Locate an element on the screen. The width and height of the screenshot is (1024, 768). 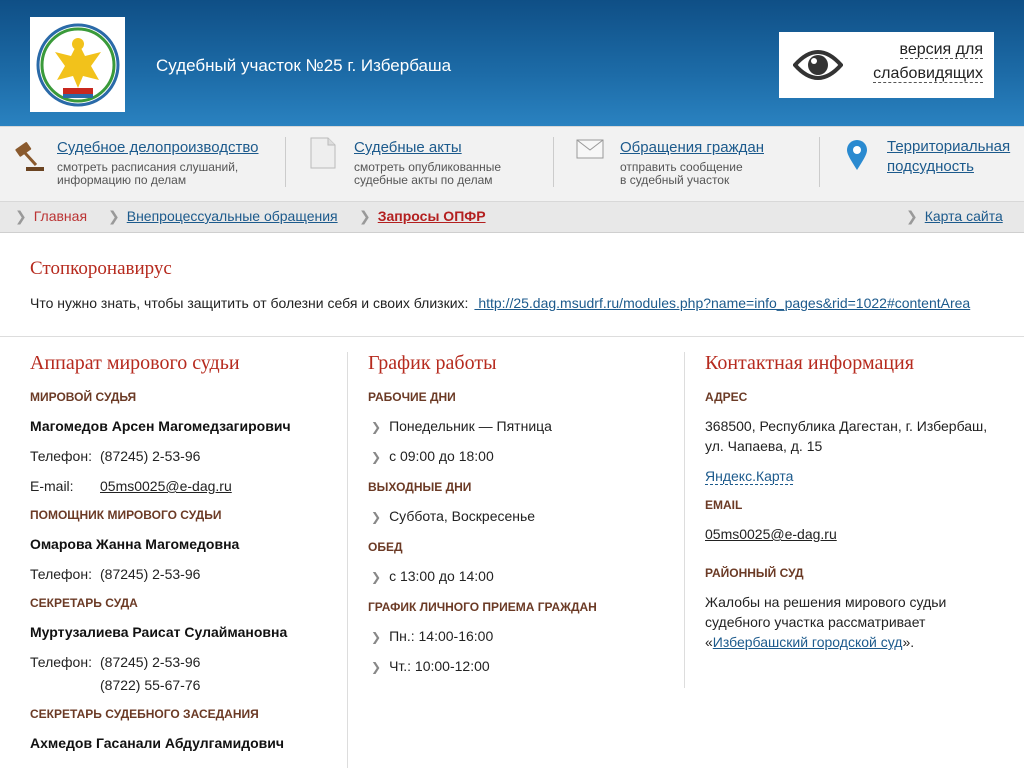
address-label: Адрес is located at coordinates (726, 397).